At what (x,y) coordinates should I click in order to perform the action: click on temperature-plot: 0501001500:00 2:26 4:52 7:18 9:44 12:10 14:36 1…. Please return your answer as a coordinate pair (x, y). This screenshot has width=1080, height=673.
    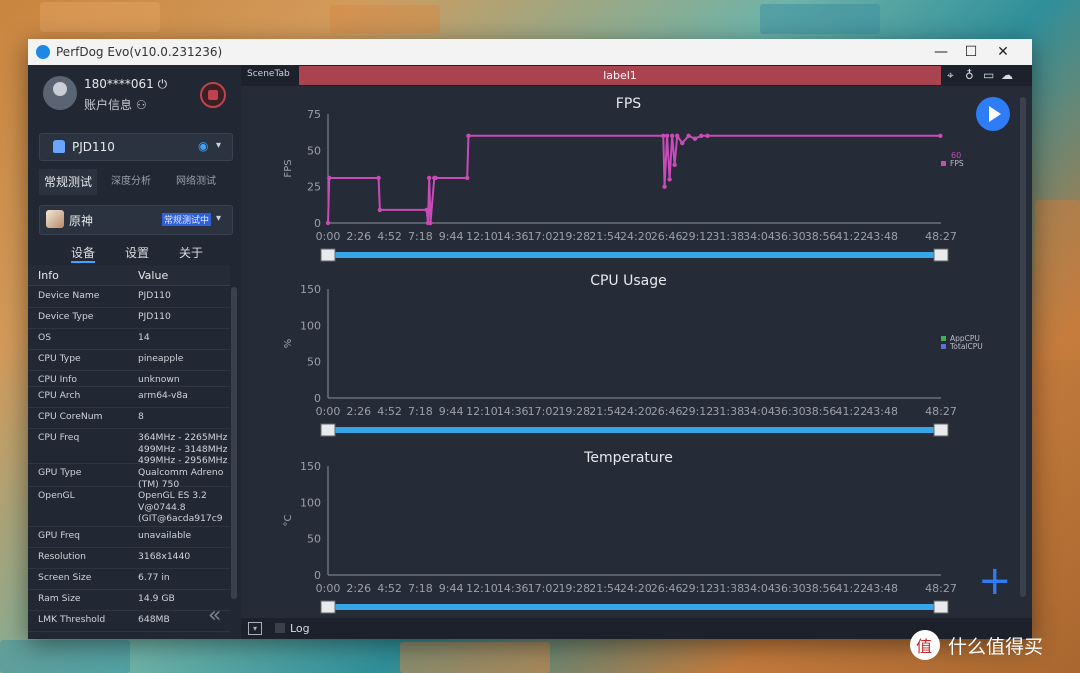
    Looking at the image, I should click on (620, 537).